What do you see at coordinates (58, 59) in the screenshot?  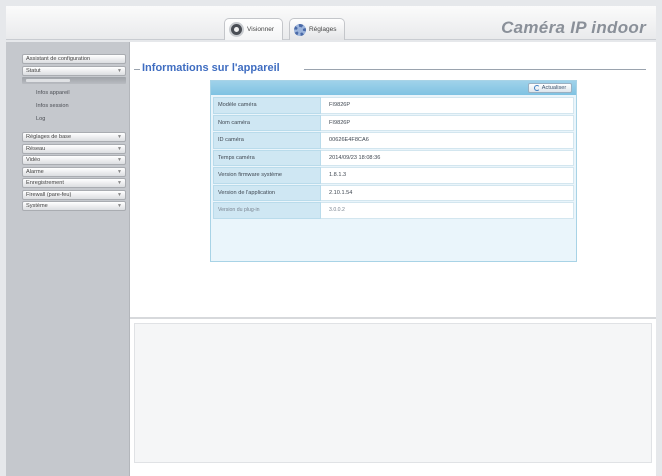 I see `sidebar-item-label: Assistant de configuration` at bounding box center [58, 59].